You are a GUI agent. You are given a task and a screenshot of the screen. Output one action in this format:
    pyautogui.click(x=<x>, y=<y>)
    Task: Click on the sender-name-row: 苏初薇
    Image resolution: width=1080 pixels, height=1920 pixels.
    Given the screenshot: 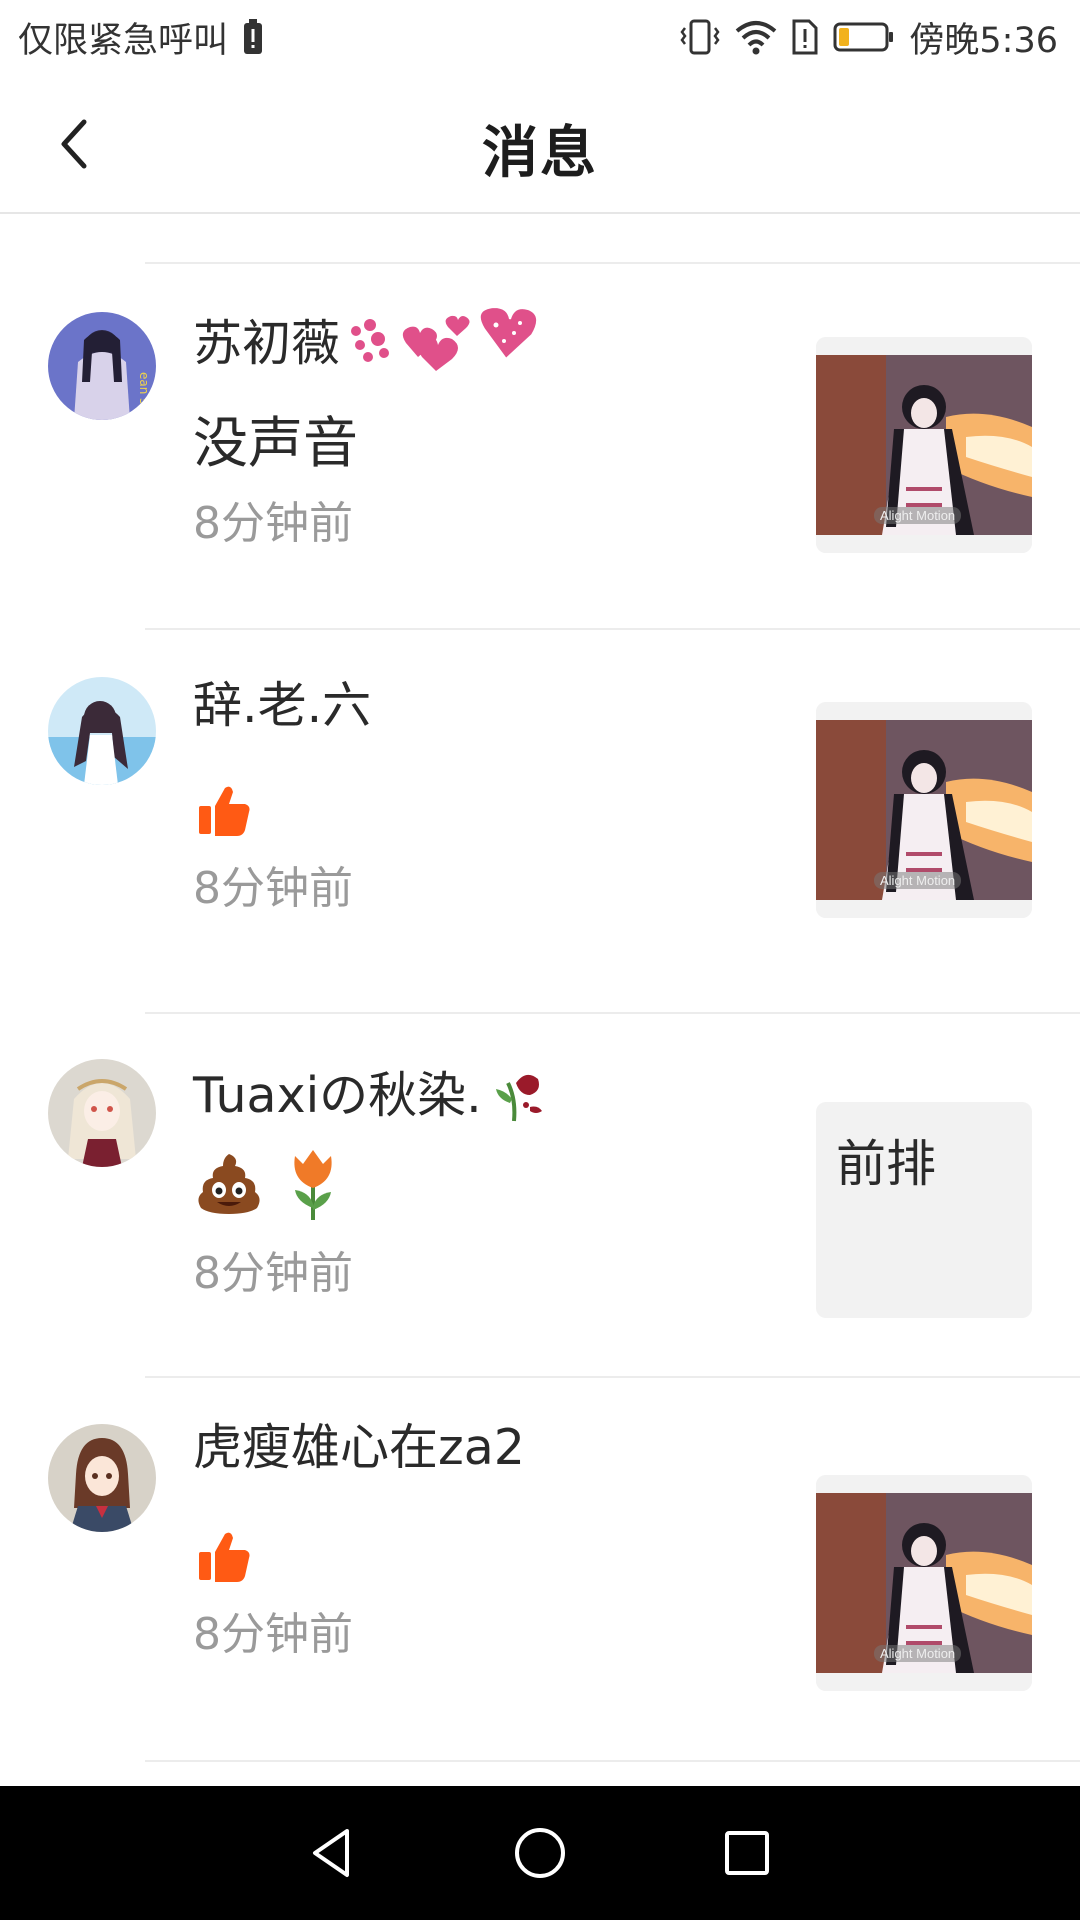 What is the action you would take?
    pyautogui.click(x=371, y=339)
    